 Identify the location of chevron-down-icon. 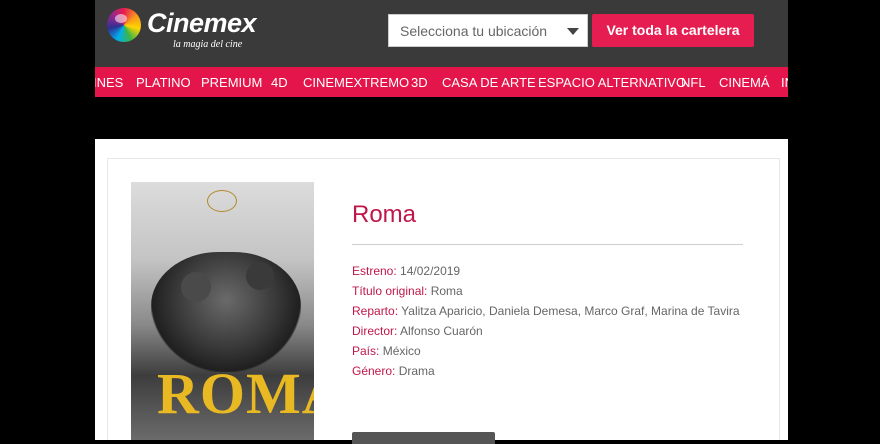
(573, 31).